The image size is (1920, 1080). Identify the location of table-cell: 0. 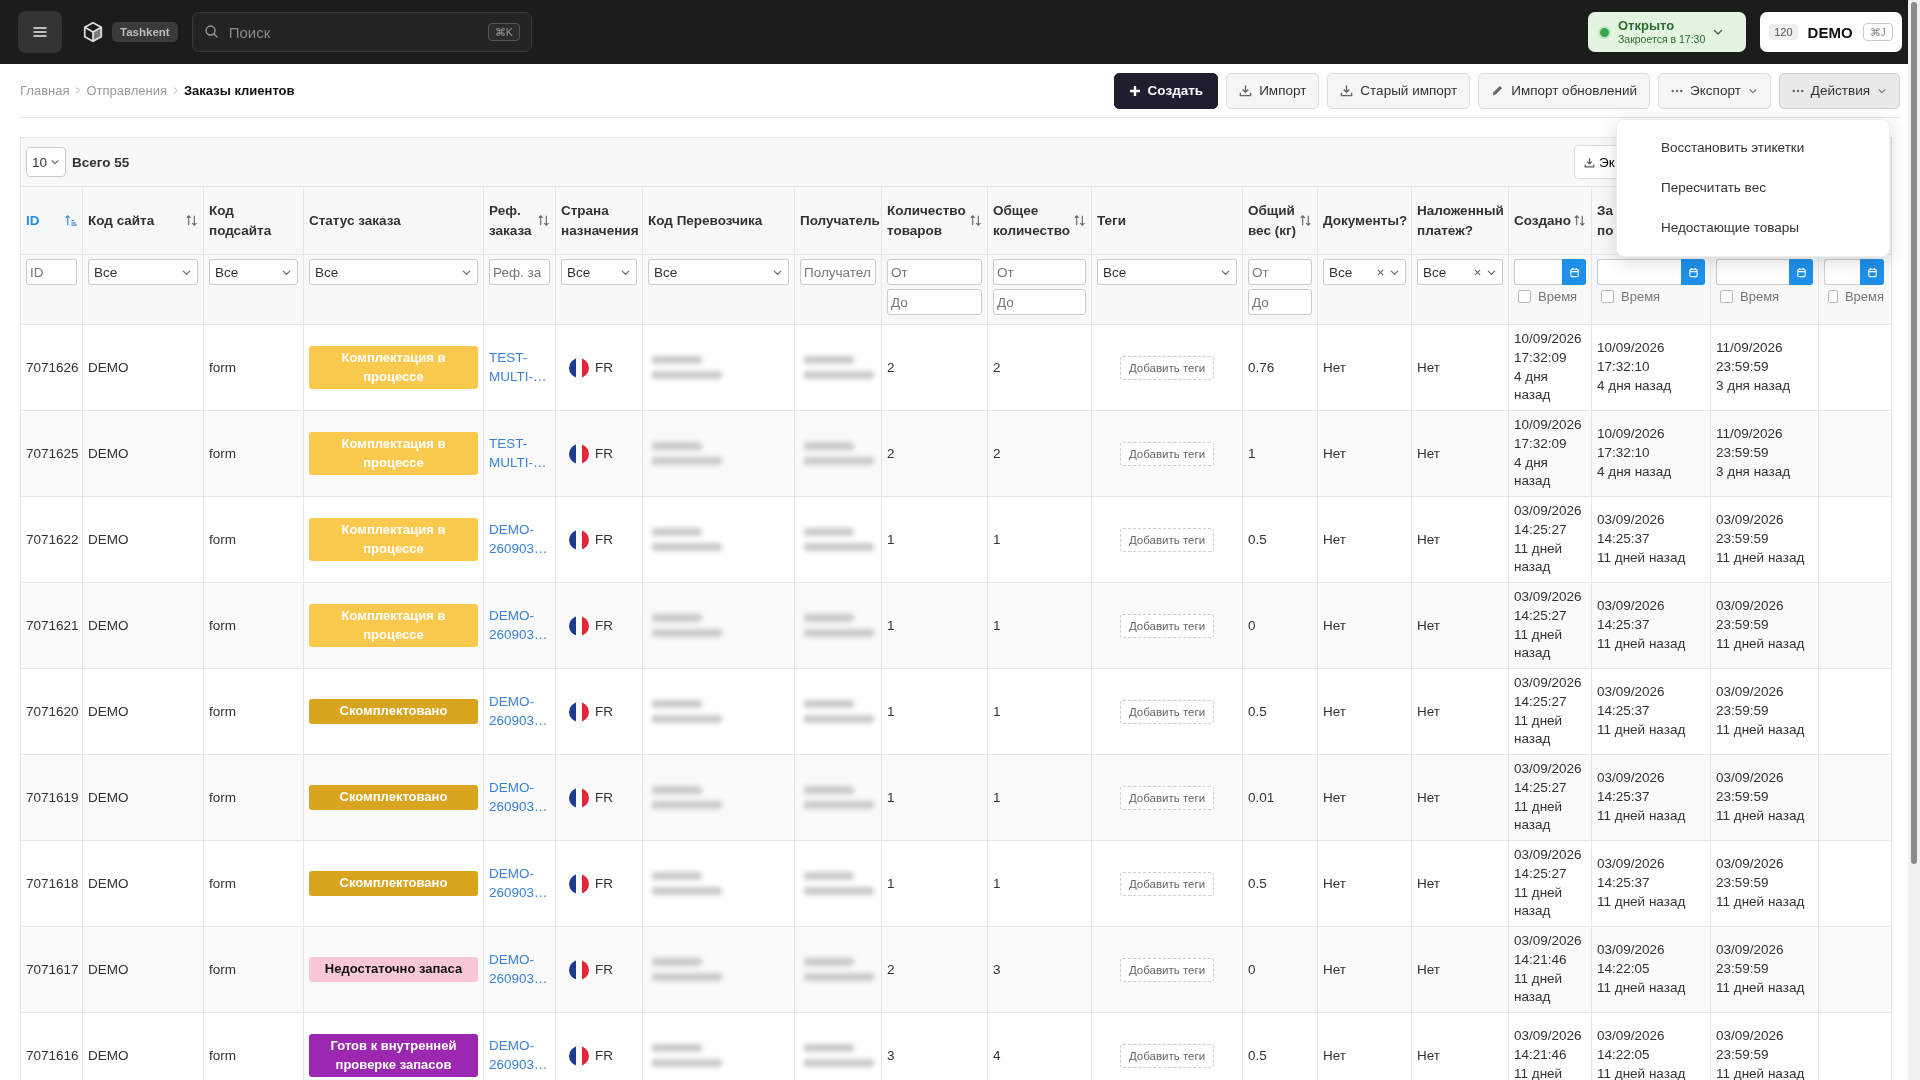
(1280, 625).